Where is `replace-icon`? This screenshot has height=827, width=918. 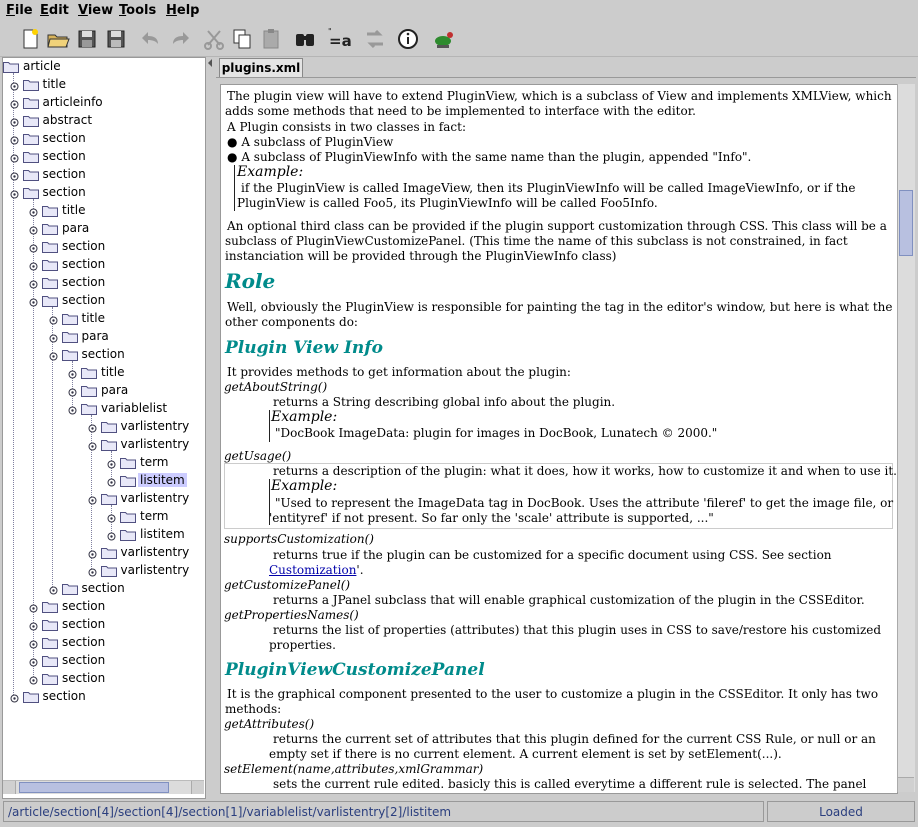
replace-icon is located at coordinates (375, 39).